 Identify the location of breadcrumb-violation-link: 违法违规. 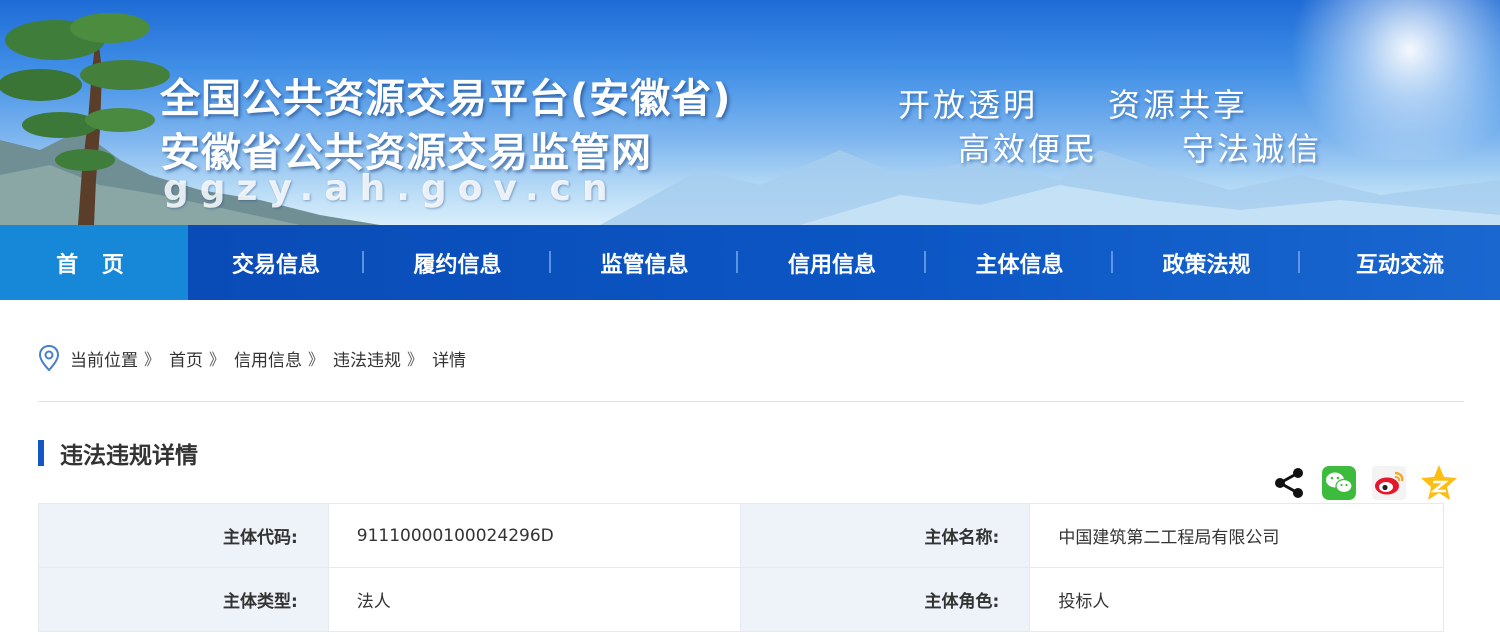
(367, 358).